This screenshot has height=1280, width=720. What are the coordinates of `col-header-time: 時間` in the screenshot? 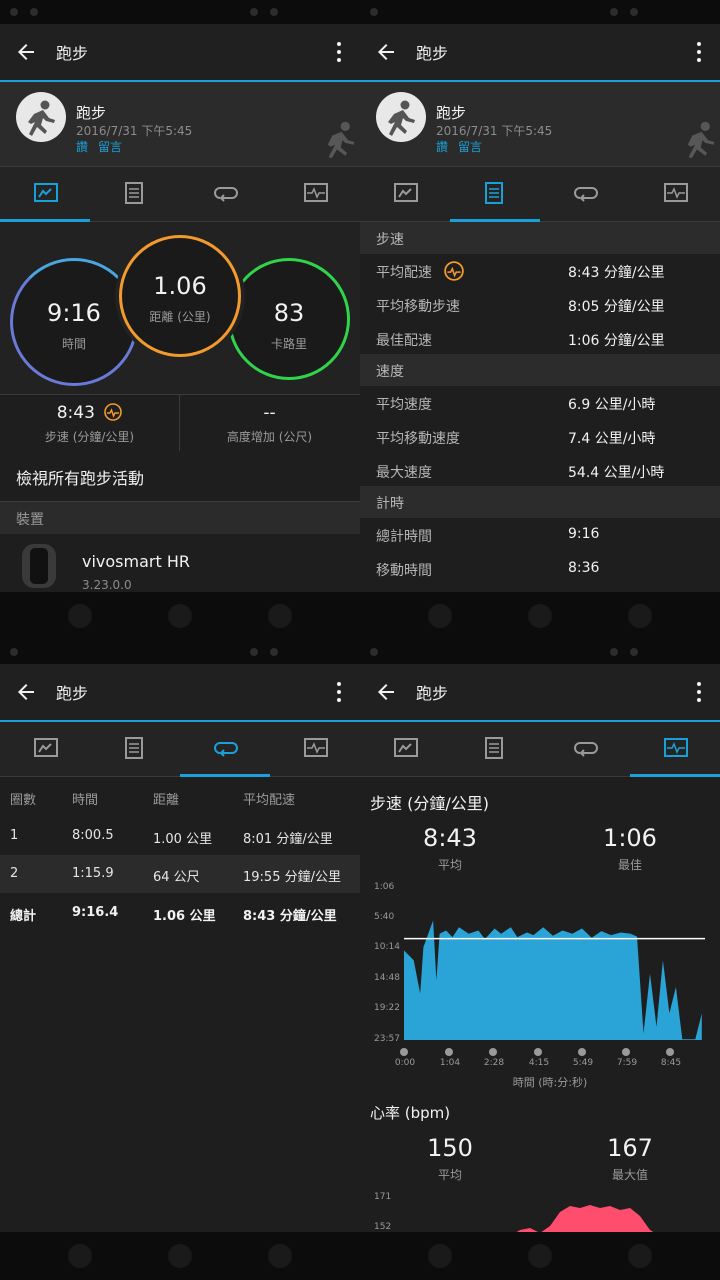 It's located at (85, 800).